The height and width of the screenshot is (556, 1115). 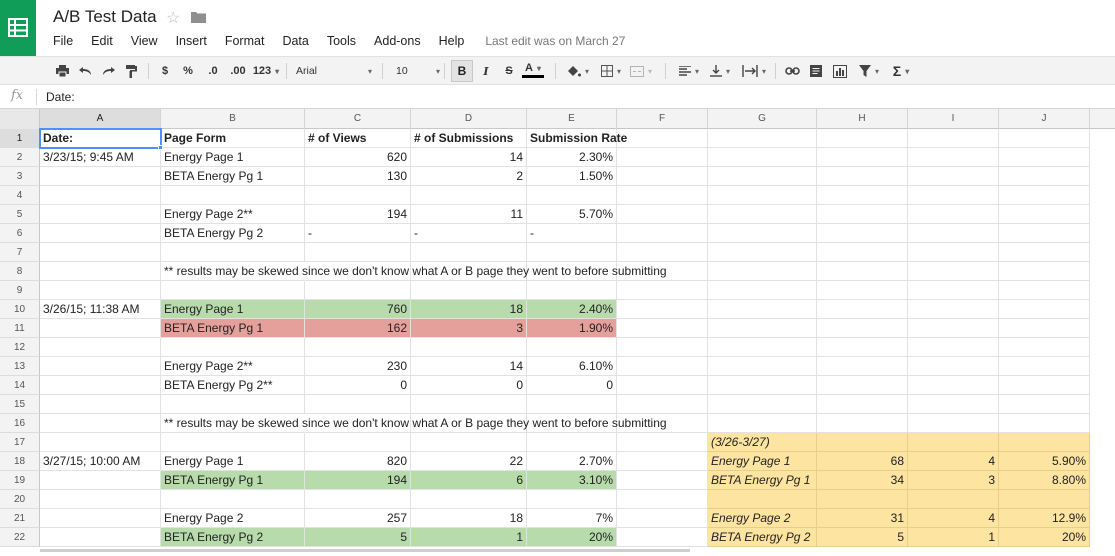 I want to click on row-header: 22, so click(x=20, y=537).